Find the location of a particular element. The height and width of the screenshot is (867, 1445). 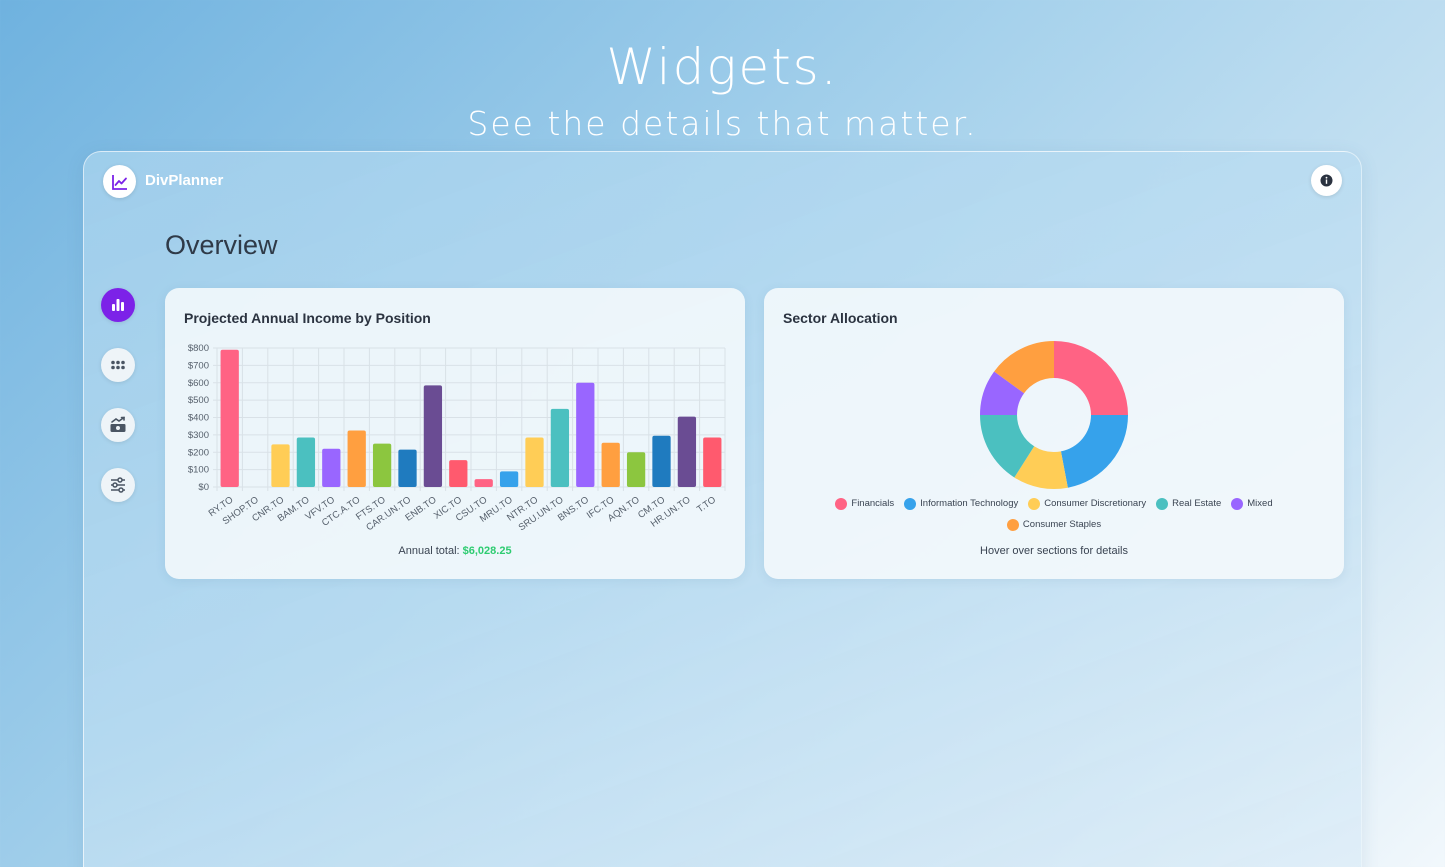

sector-donut-chart is located at coordinates (1054, 415).